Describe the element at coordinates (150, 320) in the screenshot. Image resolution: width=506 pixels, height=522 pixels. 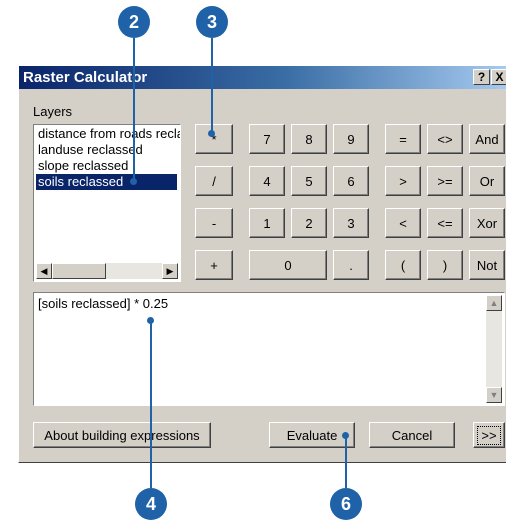
I see `callout-4-leader-end` at that location.